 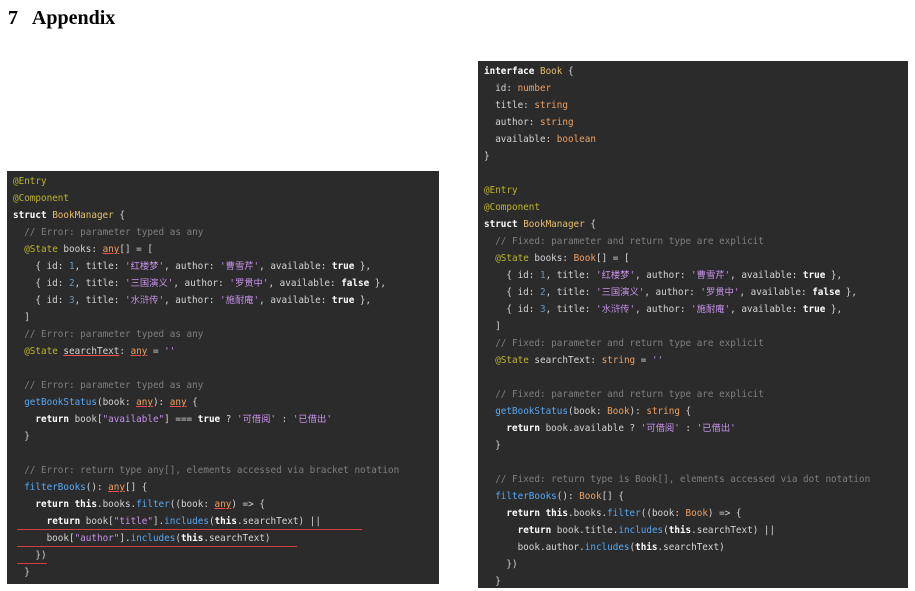 What do you see at coordinates (509, 105) in the screenshot?
I see `code-token: title:` at bounding box center [509, 105].